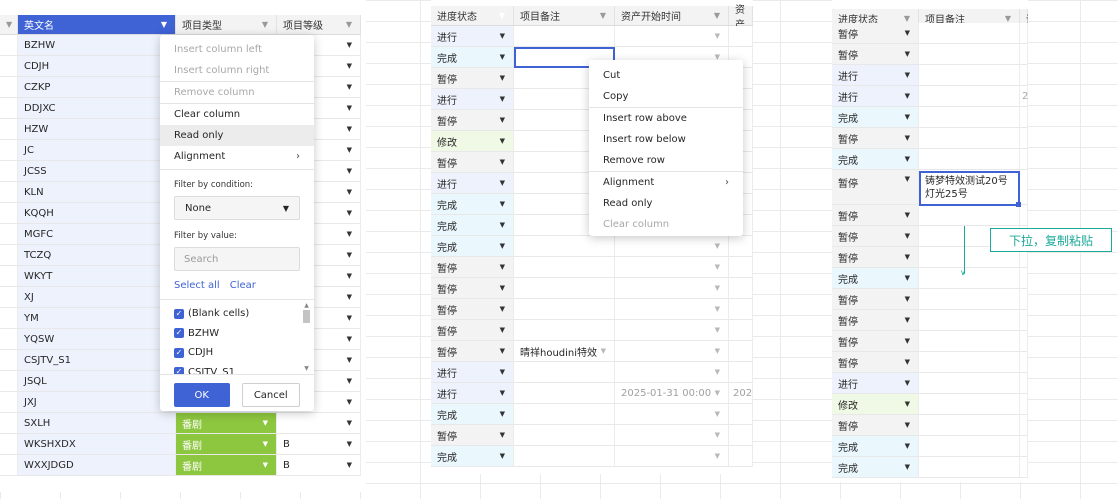 This screenshot has width=1118, height=499. Describe the element at coordinates (237, 114) in the screenshot. I see `menu-clear-column: Clear column` at that location.